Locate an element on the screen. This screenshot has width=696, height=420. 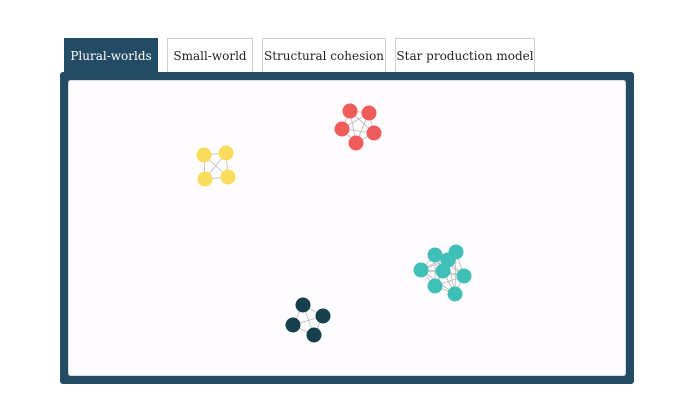
tab-small-world: Small-world is located at coordinates (210, 55).